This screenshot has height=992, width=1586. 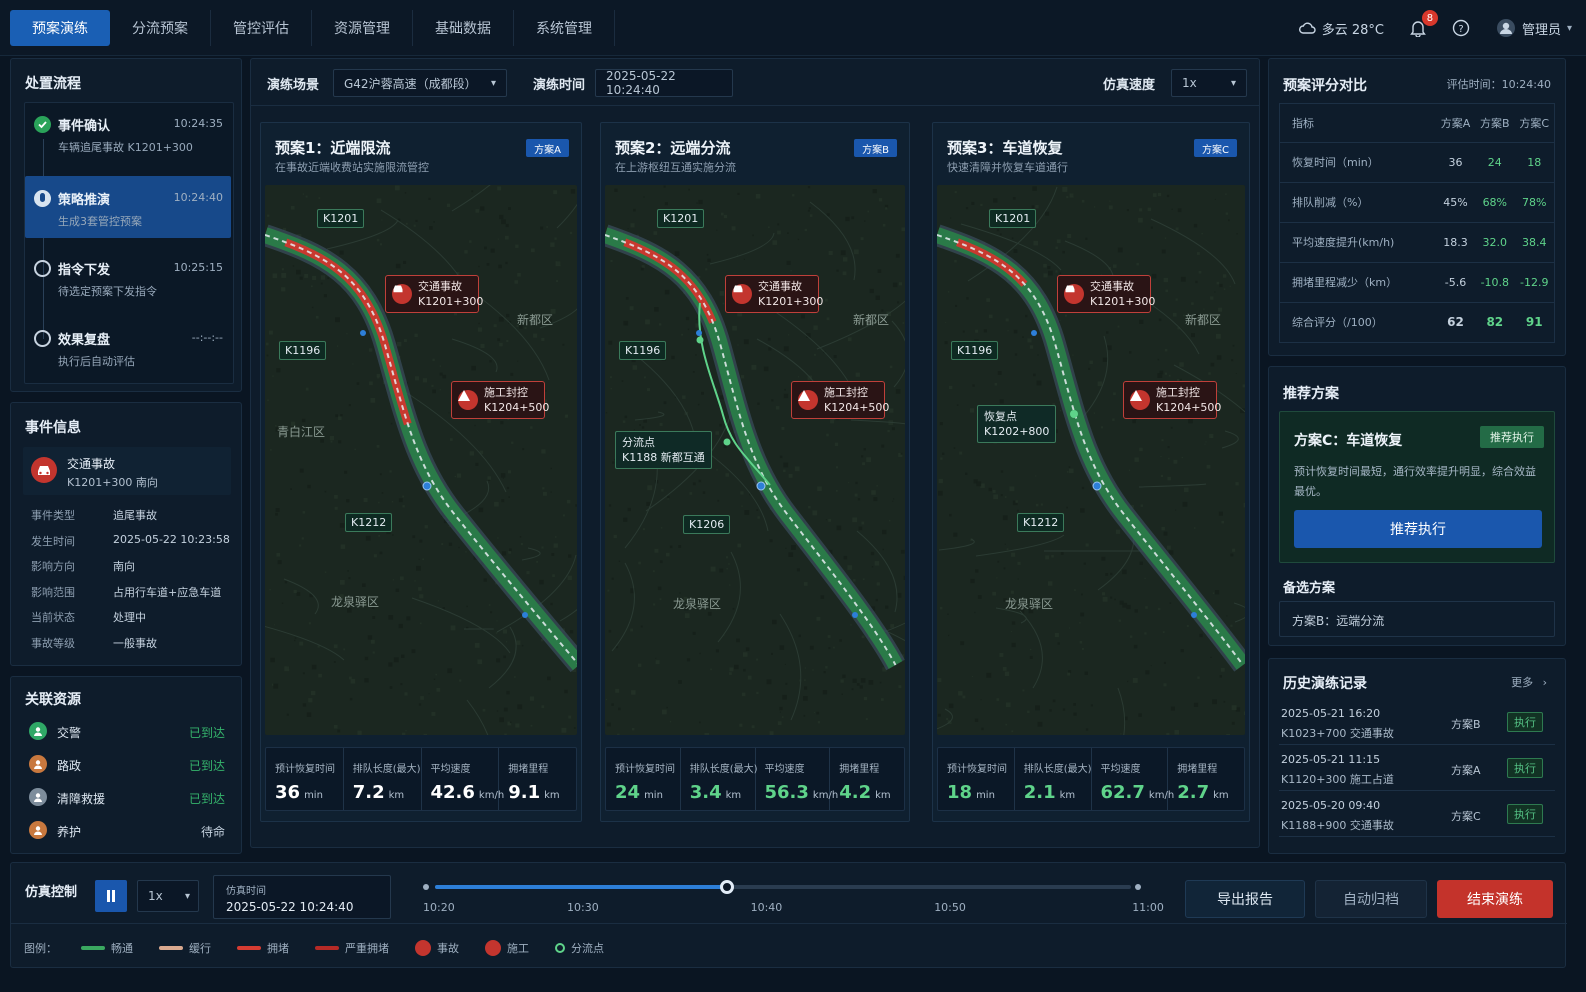 What do you see at coordinates (675, 167) in the screenshot?
I see `plan-subtitle: 在上游枢纽互通实施分流` at bounding box center [675, 167].